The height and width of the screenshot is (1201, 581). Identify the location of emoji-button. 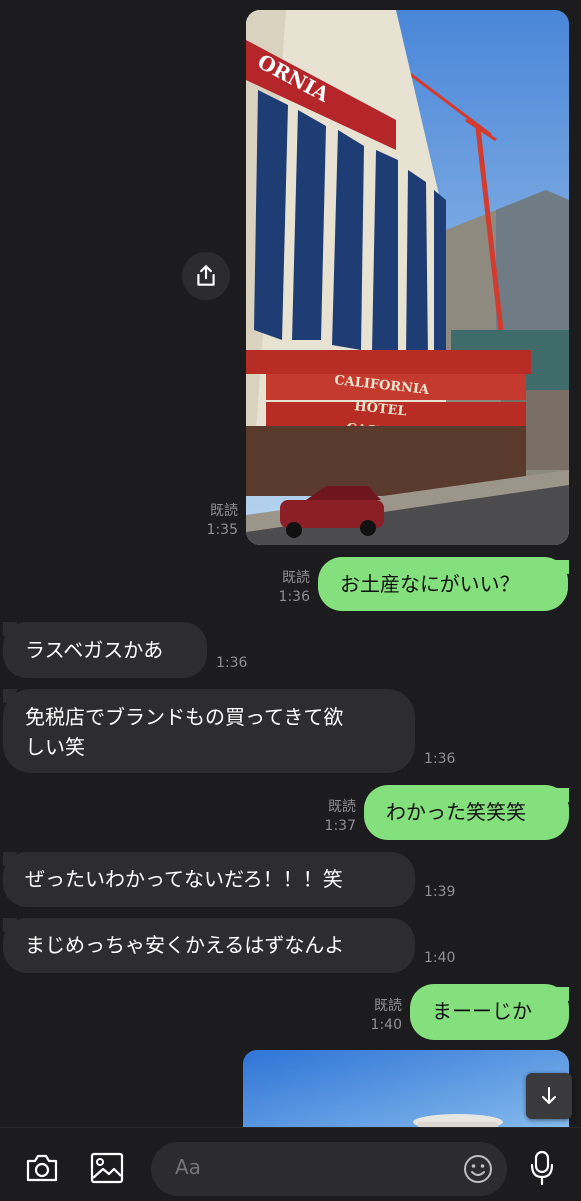
(478, 1169).